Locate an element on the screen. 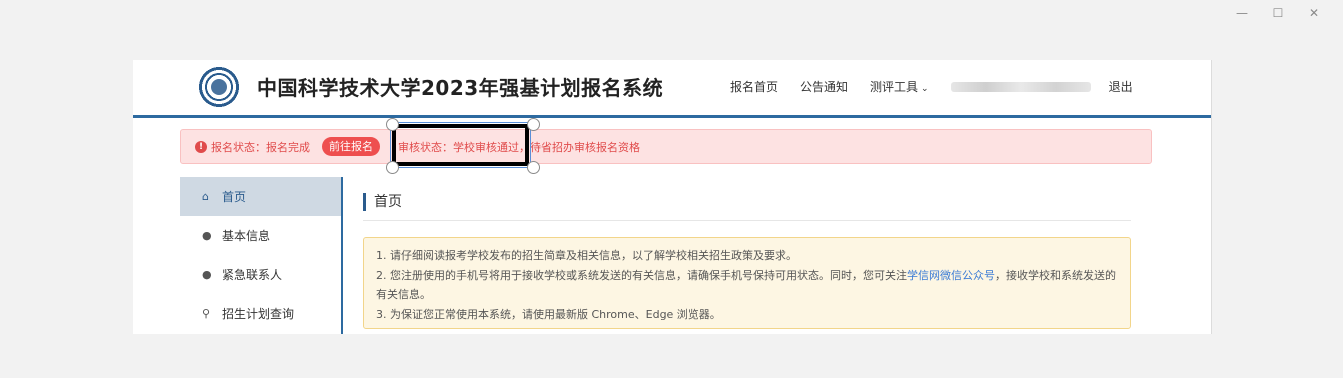  sidebar: ⌂ 首页 ● 基本信息 ● 紧急联系人 ⚲ 招生计划查询 is located at coordinates (261, 255).